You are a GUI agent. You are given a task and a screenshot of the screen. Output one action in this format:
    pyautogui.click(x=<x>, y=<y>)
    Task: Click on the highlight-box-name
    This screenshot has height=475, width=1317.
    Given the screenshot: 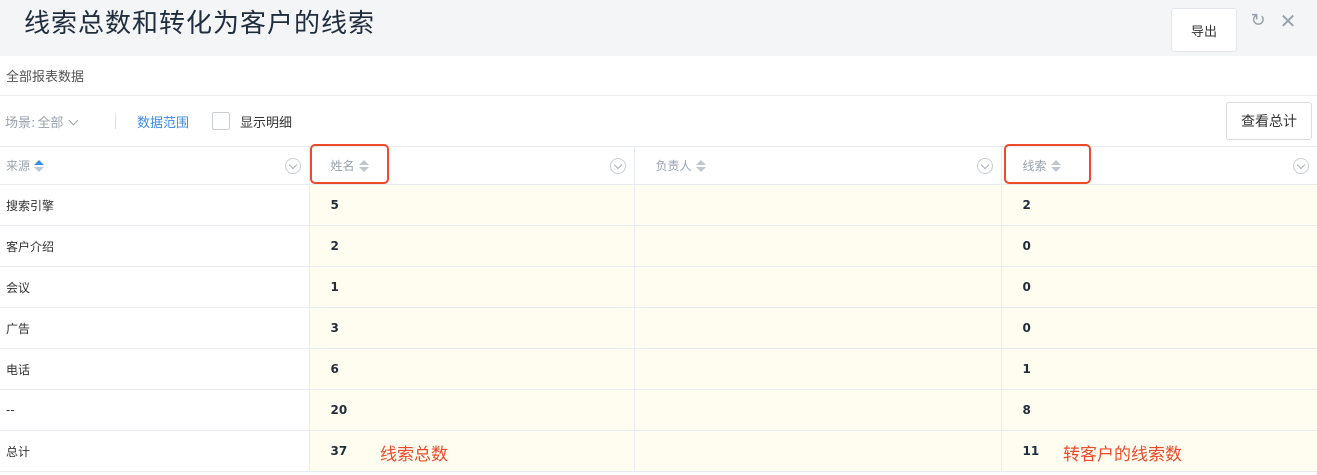 What is the action you would take?
    pyautogui.click(x=349, y=164)
    